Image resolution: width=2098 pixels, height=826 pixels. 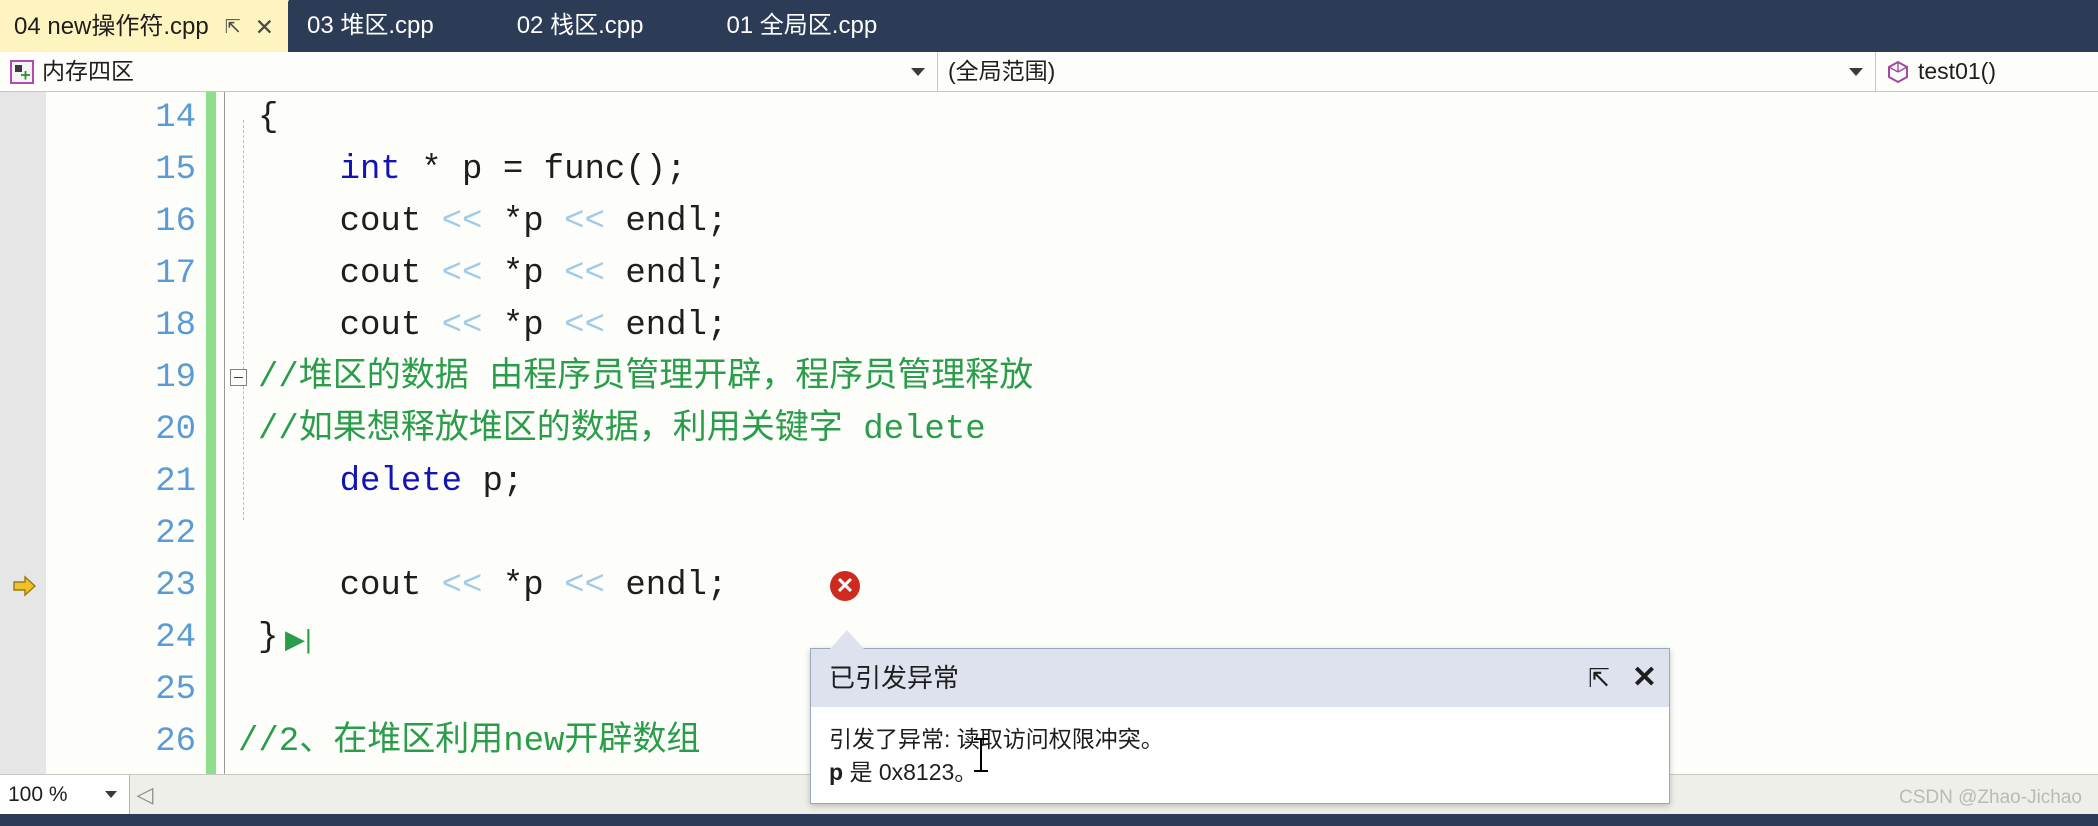 What do you see at coordinates (175, 482) in the screenshot?
I see `line-number: 21` at bounding box center [175, 482].